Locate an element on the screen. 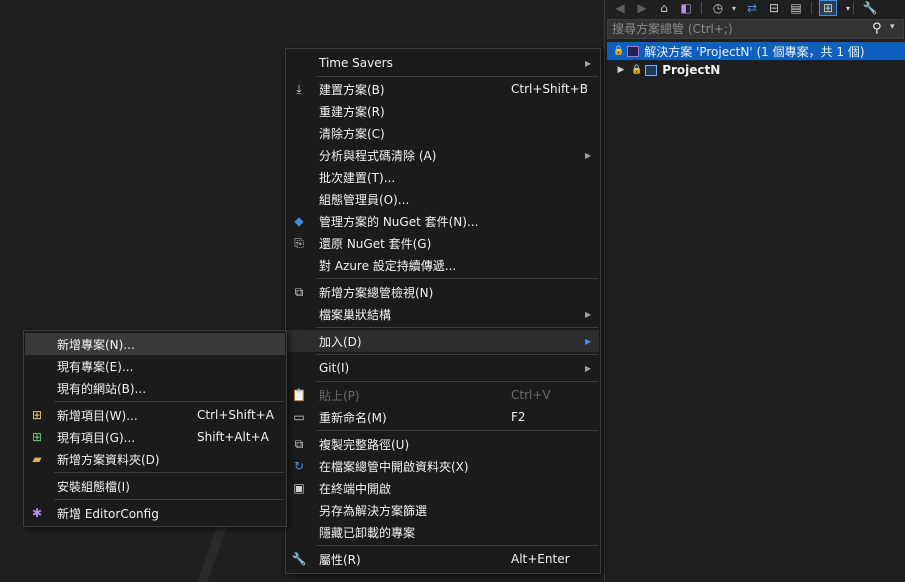 Image resolution: width=905 pixels, height=582 pixels. solution-icon is located at coordinates (633, 51).